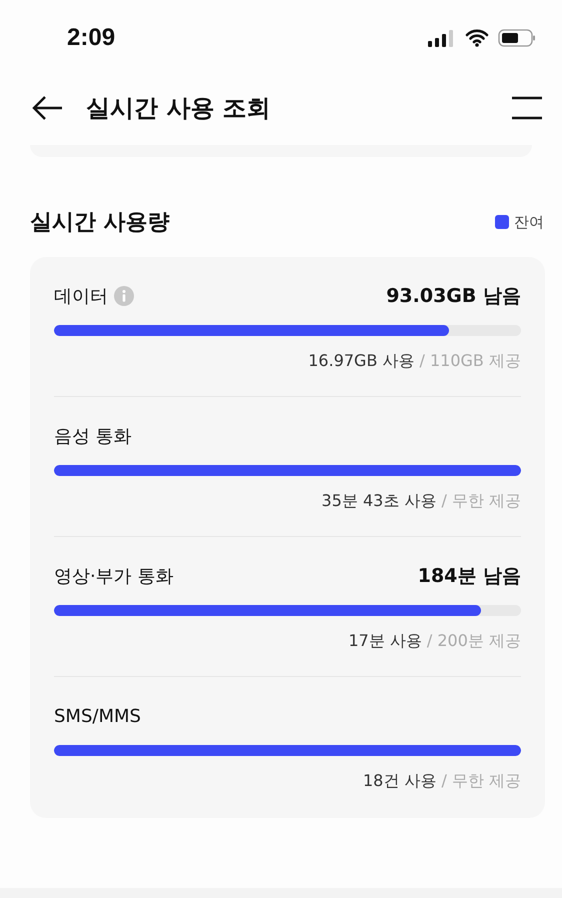 This screenshot has width=562, height=898. Describe the element at coordinates (100, 223) in the screenshot. I see `section-title: 실시간 사용량` at that location.